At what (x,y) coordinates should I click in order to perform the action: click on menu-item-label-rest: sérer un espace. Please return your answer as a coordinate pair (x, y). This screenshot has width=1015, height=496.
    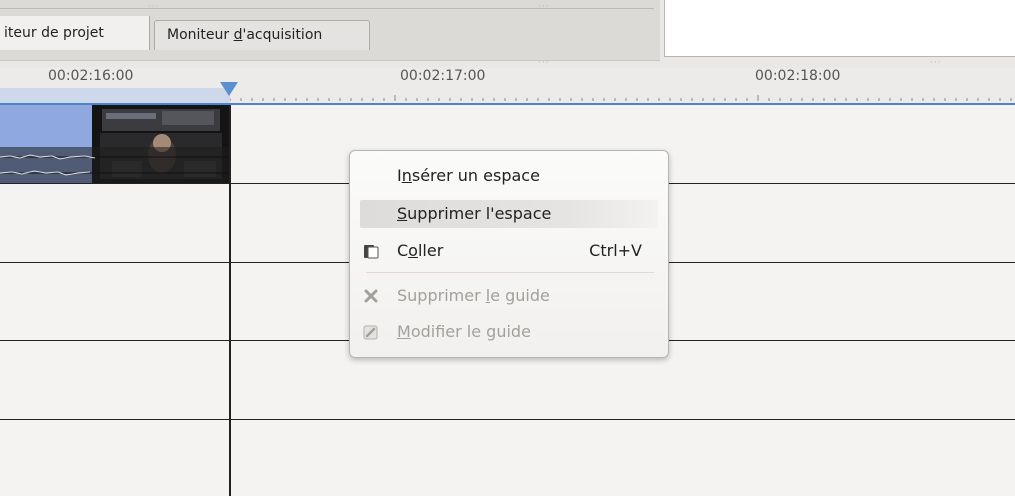
    Looking at the image, I should click on (475, 175).